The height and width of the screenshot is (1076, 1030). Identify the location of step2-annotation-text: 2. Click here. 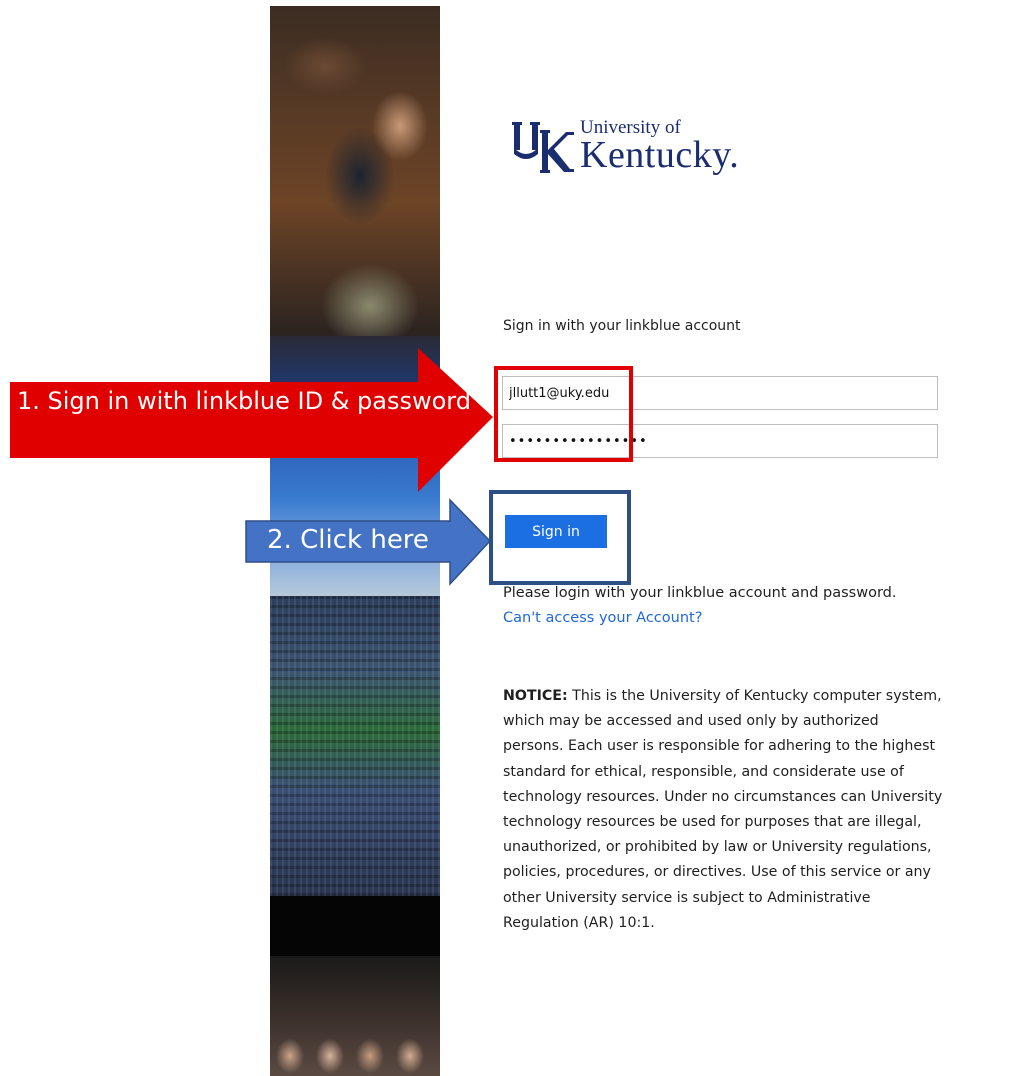
(348, 540).